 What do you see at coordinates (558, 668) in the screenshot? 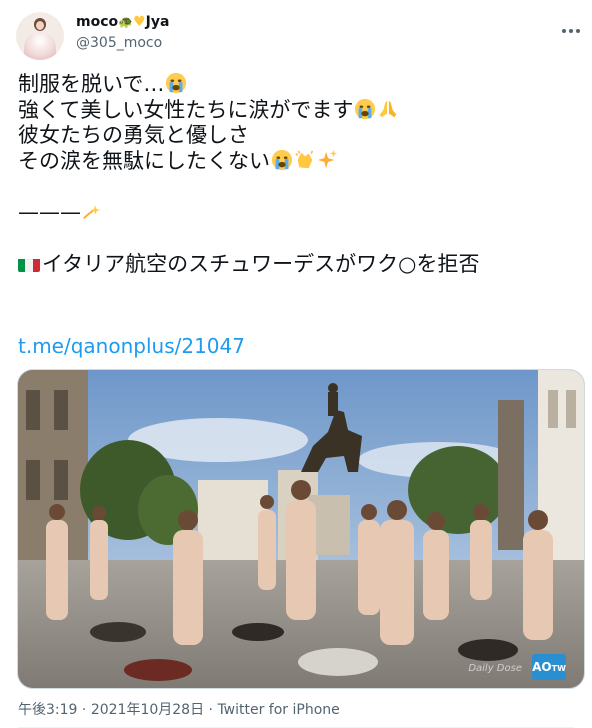
I see `watermark-small-text: TW` at bounding box center [558, 668].